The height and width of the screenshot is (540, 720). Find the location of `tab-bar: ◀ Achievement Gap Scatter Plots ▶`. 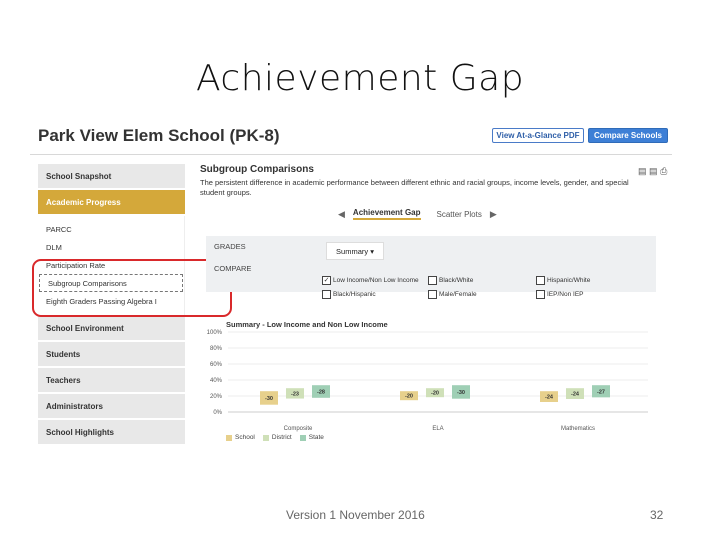

tab-bar: ◀ Achievement Gap Scatter Plots ▶ is located at coordinates (417, 214).